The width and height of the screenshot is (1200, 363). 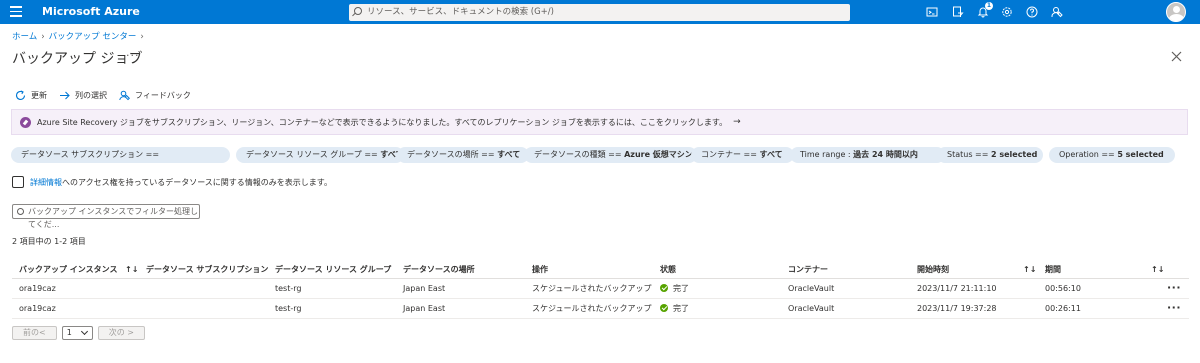 What do you see at coordinates (93, 37) in the screenshot?
I see `breadcrumb-backup-center: バックアップ センター` at bounding box center [93, 37].